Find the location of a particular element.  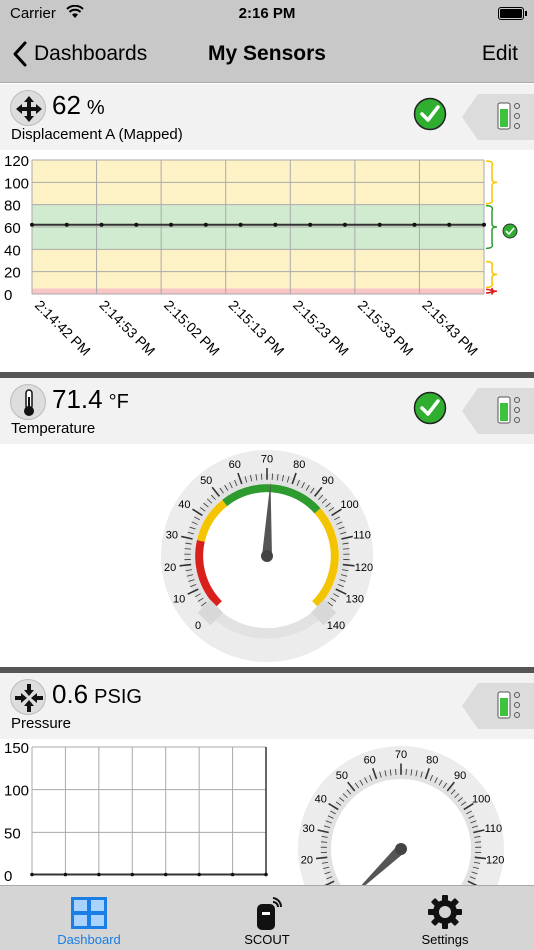

x-tick-label: 2:14:42 PM is located at coordinates (63, 328).